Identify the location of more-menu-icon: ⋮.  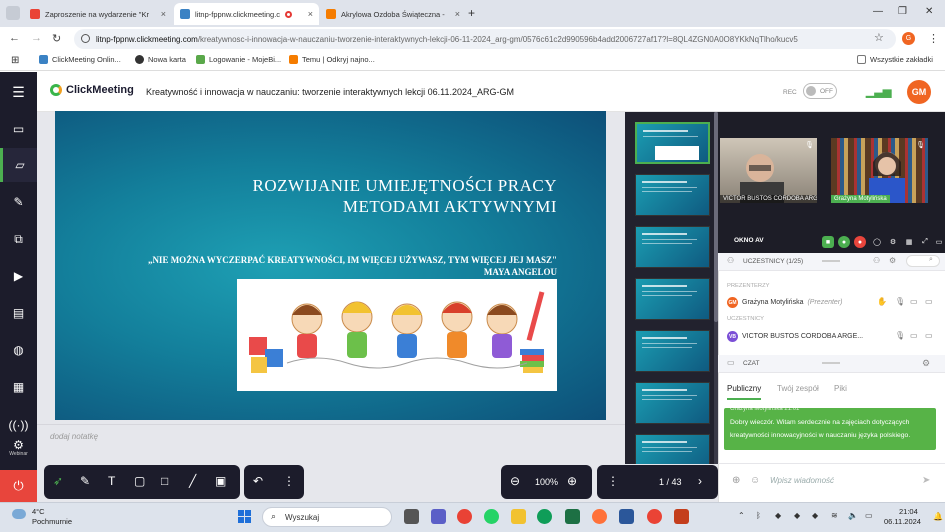
(933, 38).